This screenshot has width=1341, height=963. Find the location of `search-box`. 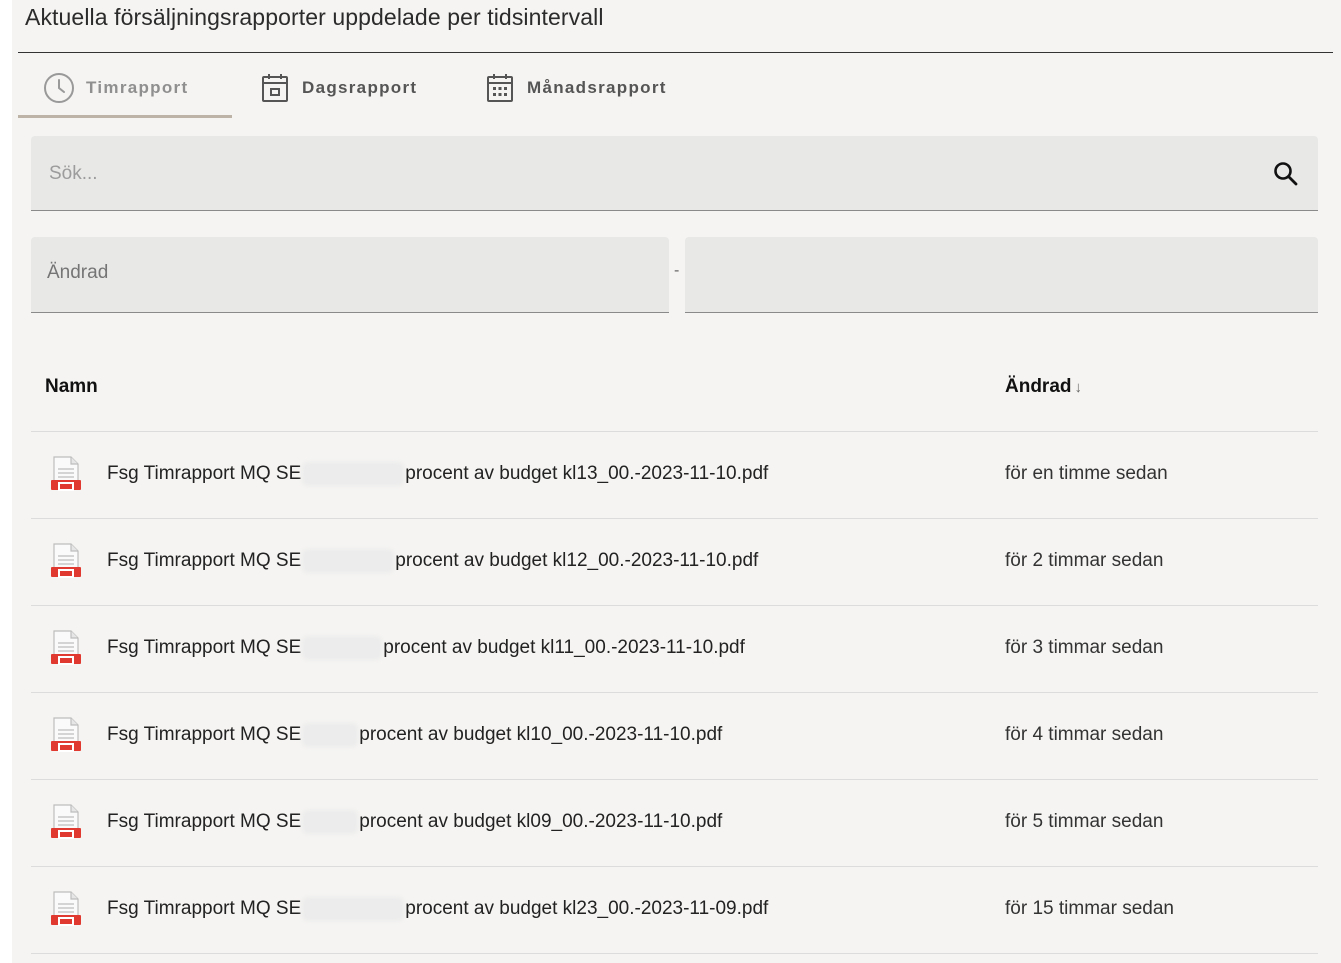

search-box is located at coordinates (674, 174).